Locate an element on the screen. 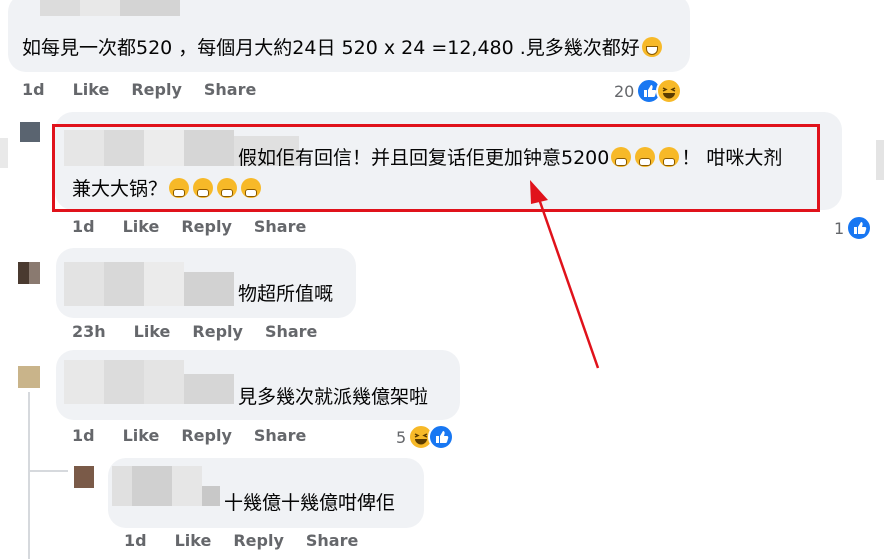 The image size is (884, 559). reaction-summary-2: 1 is located at coordinates (853, 228).